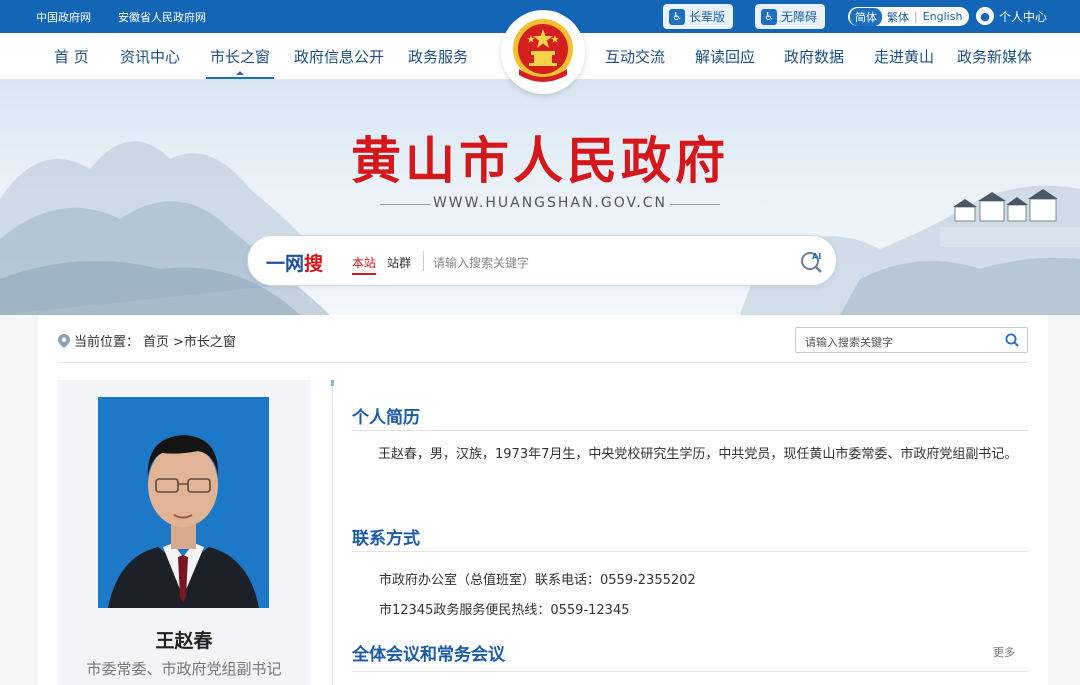 This screenshot has height=685, width=1080. Describe the element at coordinates (364, 264) in the screenshot. I see `search-scope-site: 本站` at that location.